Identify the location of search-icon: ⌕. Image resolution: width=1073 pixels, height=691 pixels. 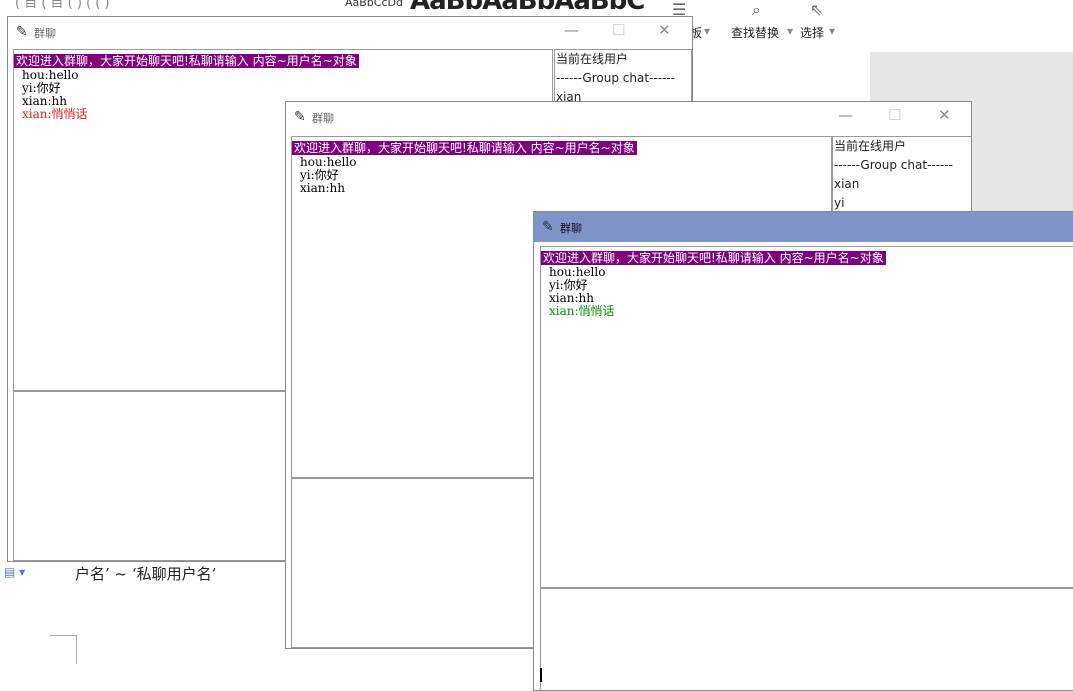
(756, 9).